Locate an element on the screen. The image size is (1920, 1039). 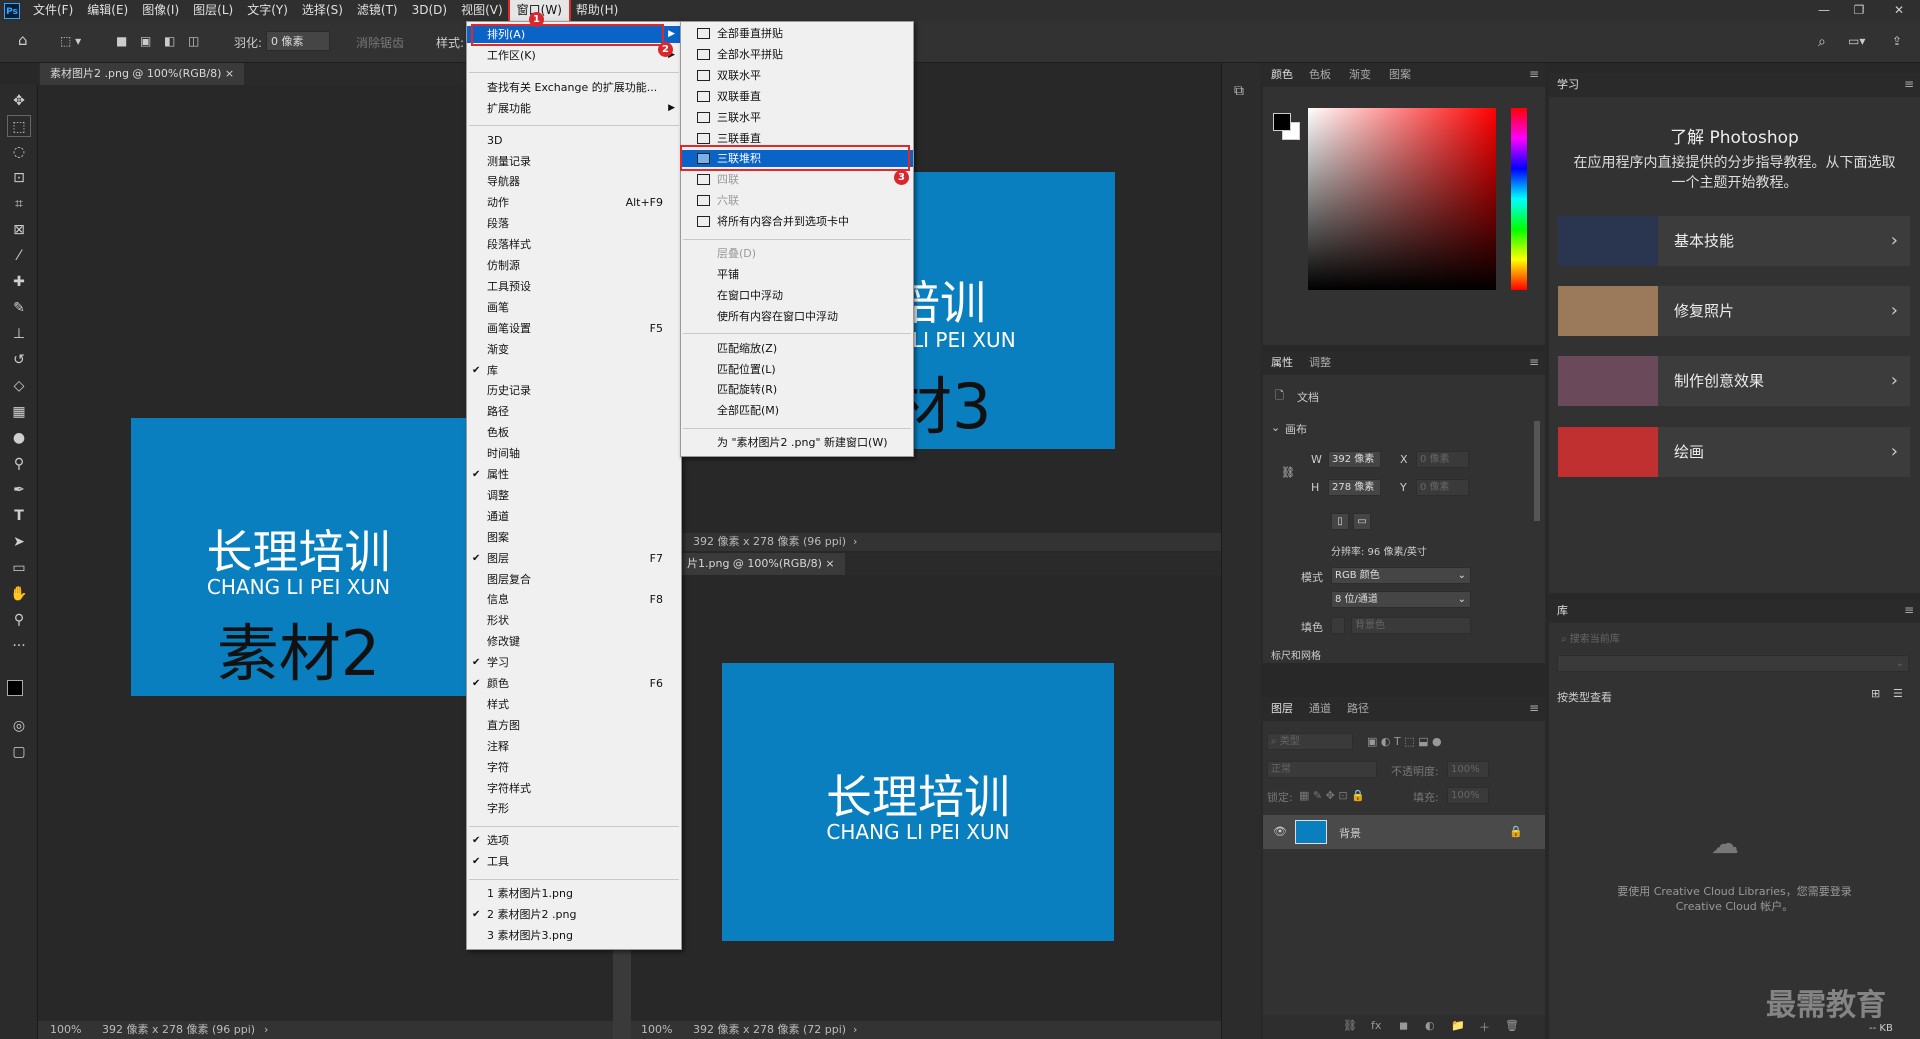
library-search: ⌕ 搜索当前库 is located at coordinates (1733, 639).